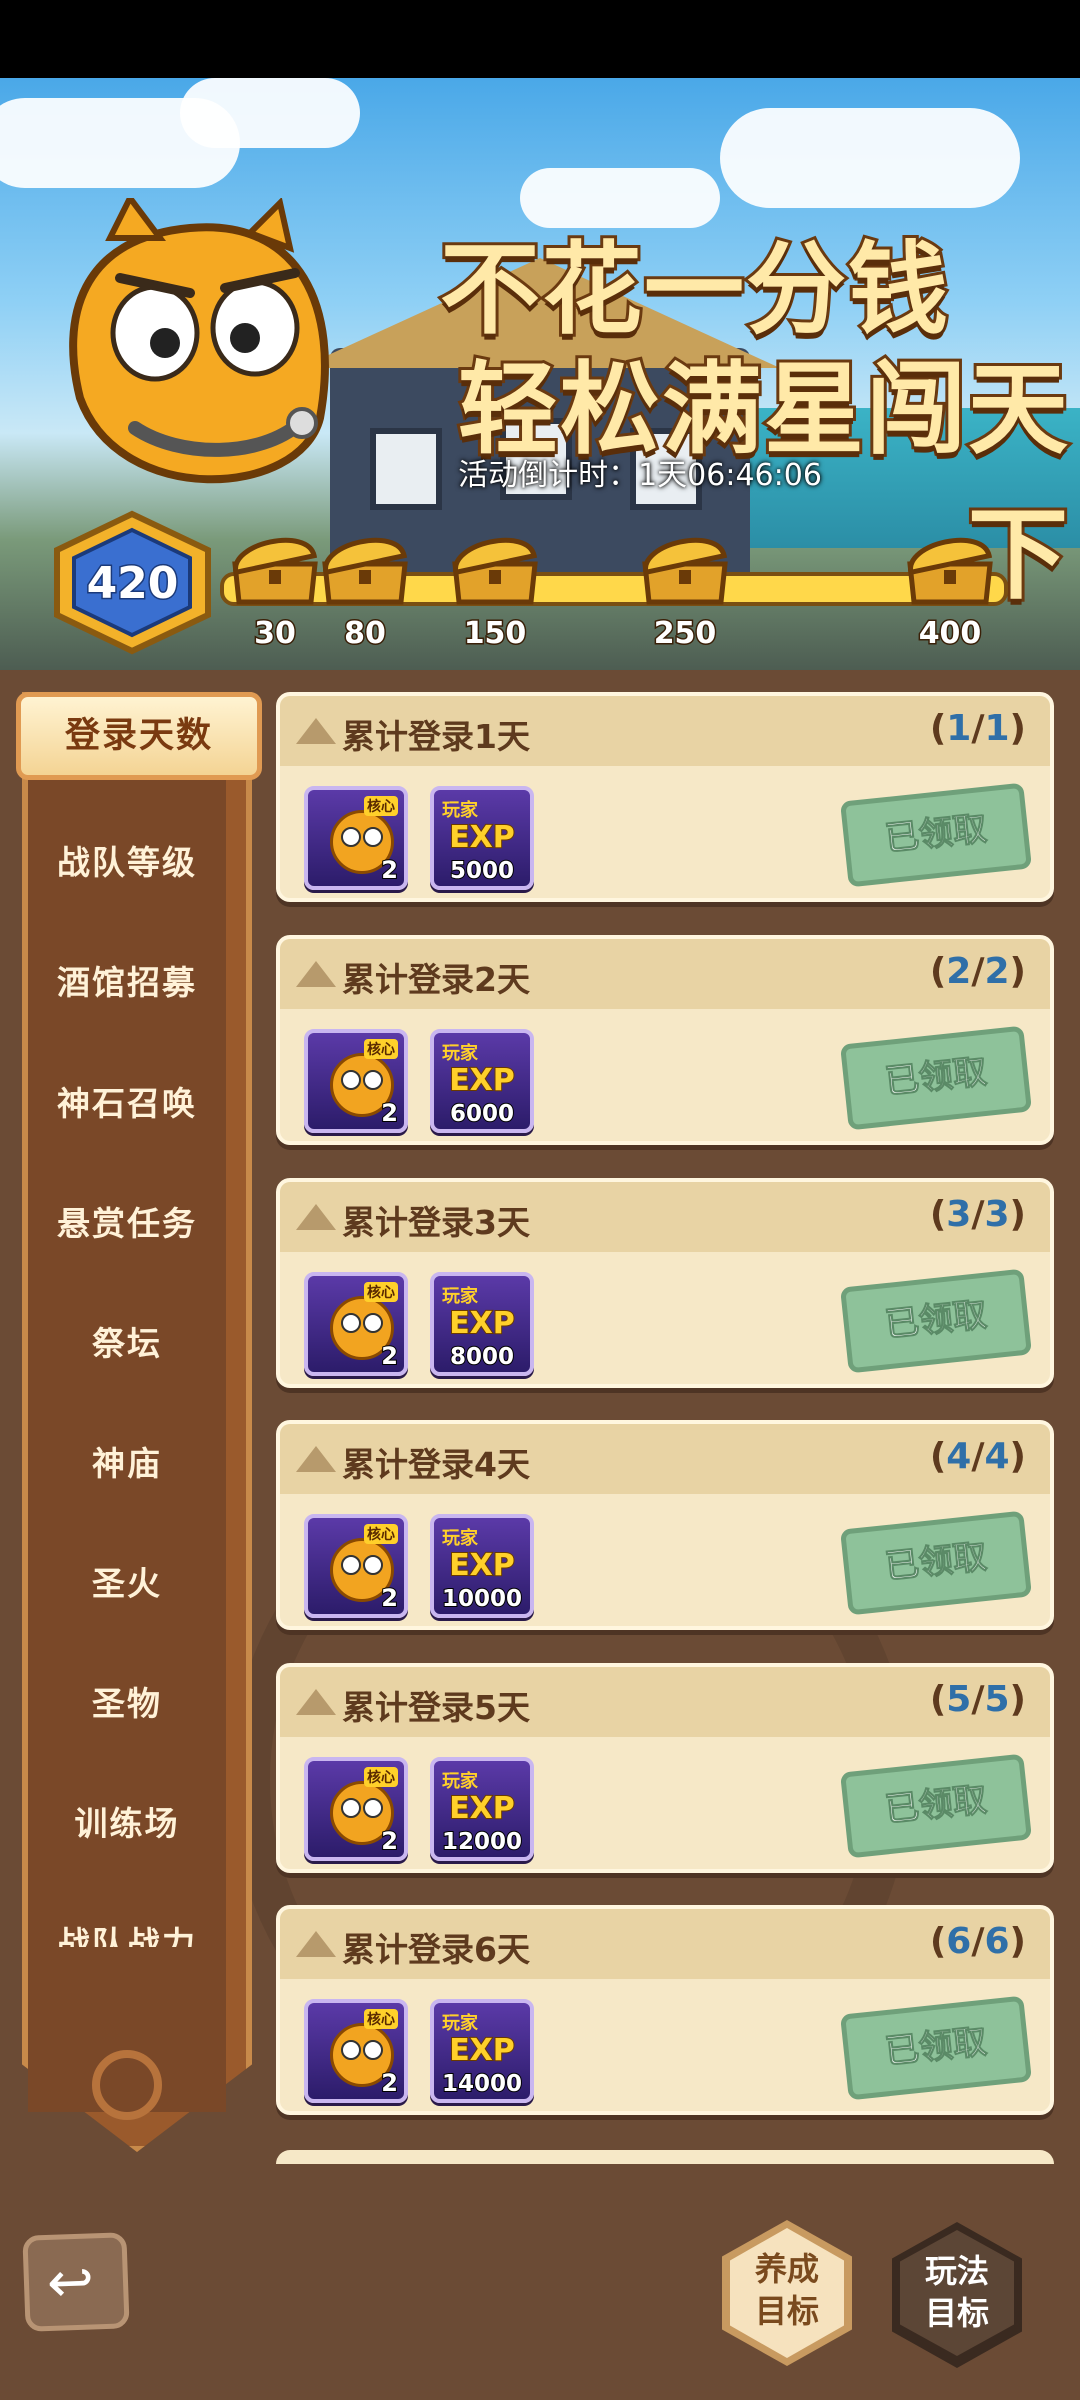 This screenshot has height=2400, width=1080. What do you see at coordinates (977, 728) in the screenshot?
I see `task-progress: (1/1)` at bounding box center [977, 728].